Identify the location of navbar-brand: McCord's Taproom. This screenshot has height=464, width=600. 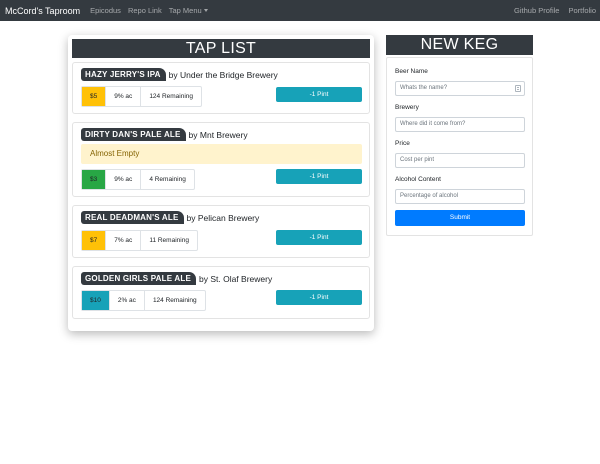
(42, 11).